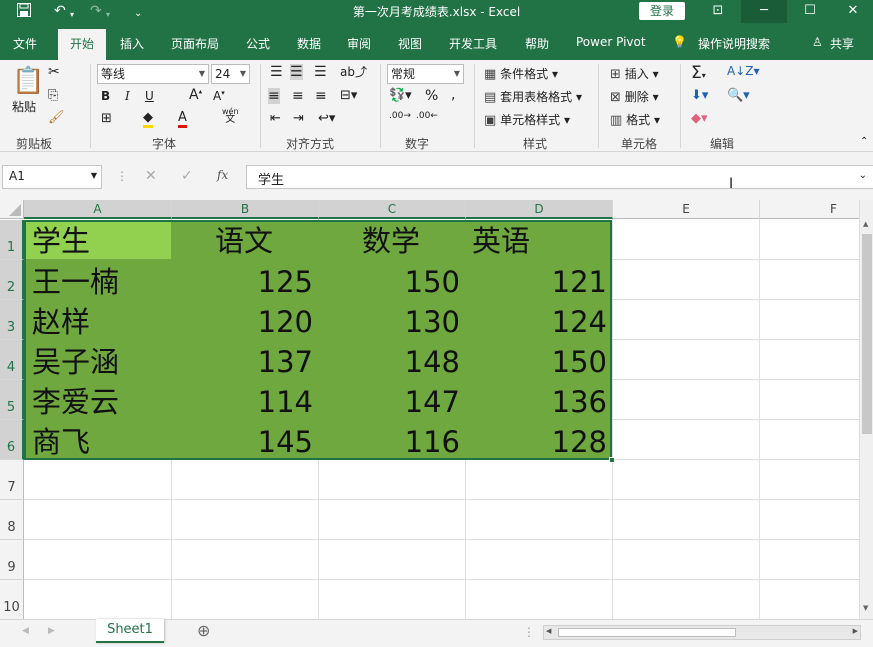  What do you see at coordinates (28, 81) in the screenshot?
I see `paste-icon: 📋` at bounding box center [28, 81].